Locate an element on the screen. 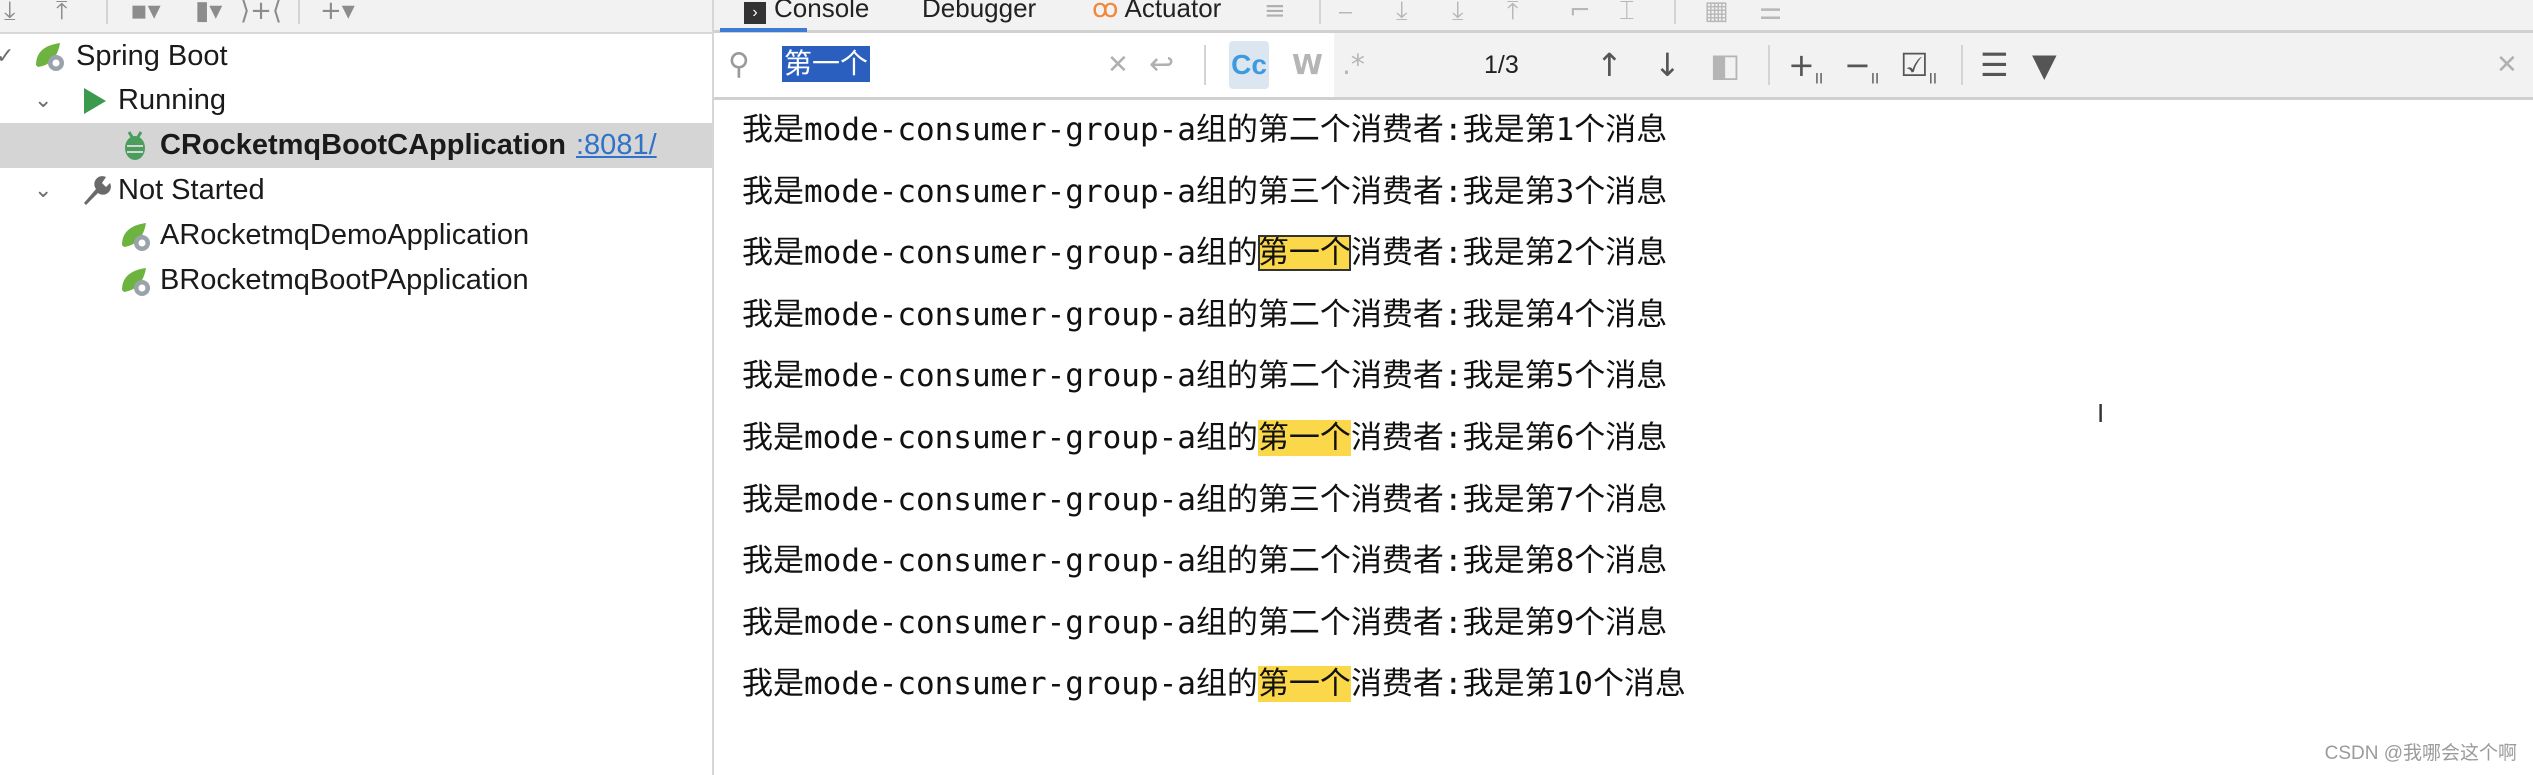 The width and height of the screenshot is (2533, 775). tree-item-running: ⌄ Running is located at coordinates (356, 100).